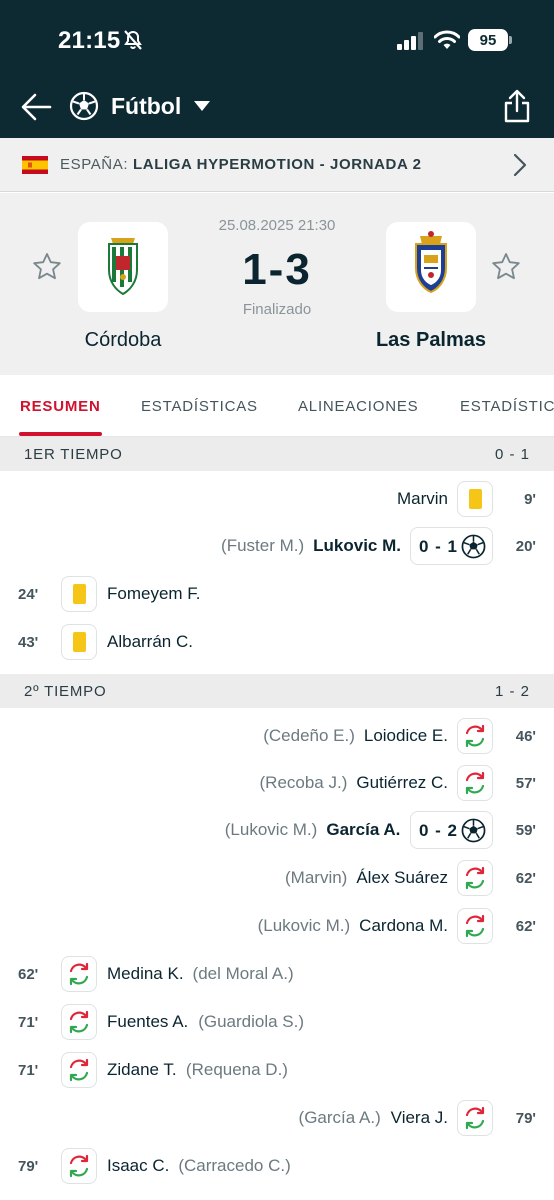 The height and width of the screenshot is (1200, 554). What do you see at coordinates (506, 267) in the screenshot?
I see `favorite-away-star-icon` at bounding box center [506, 267].